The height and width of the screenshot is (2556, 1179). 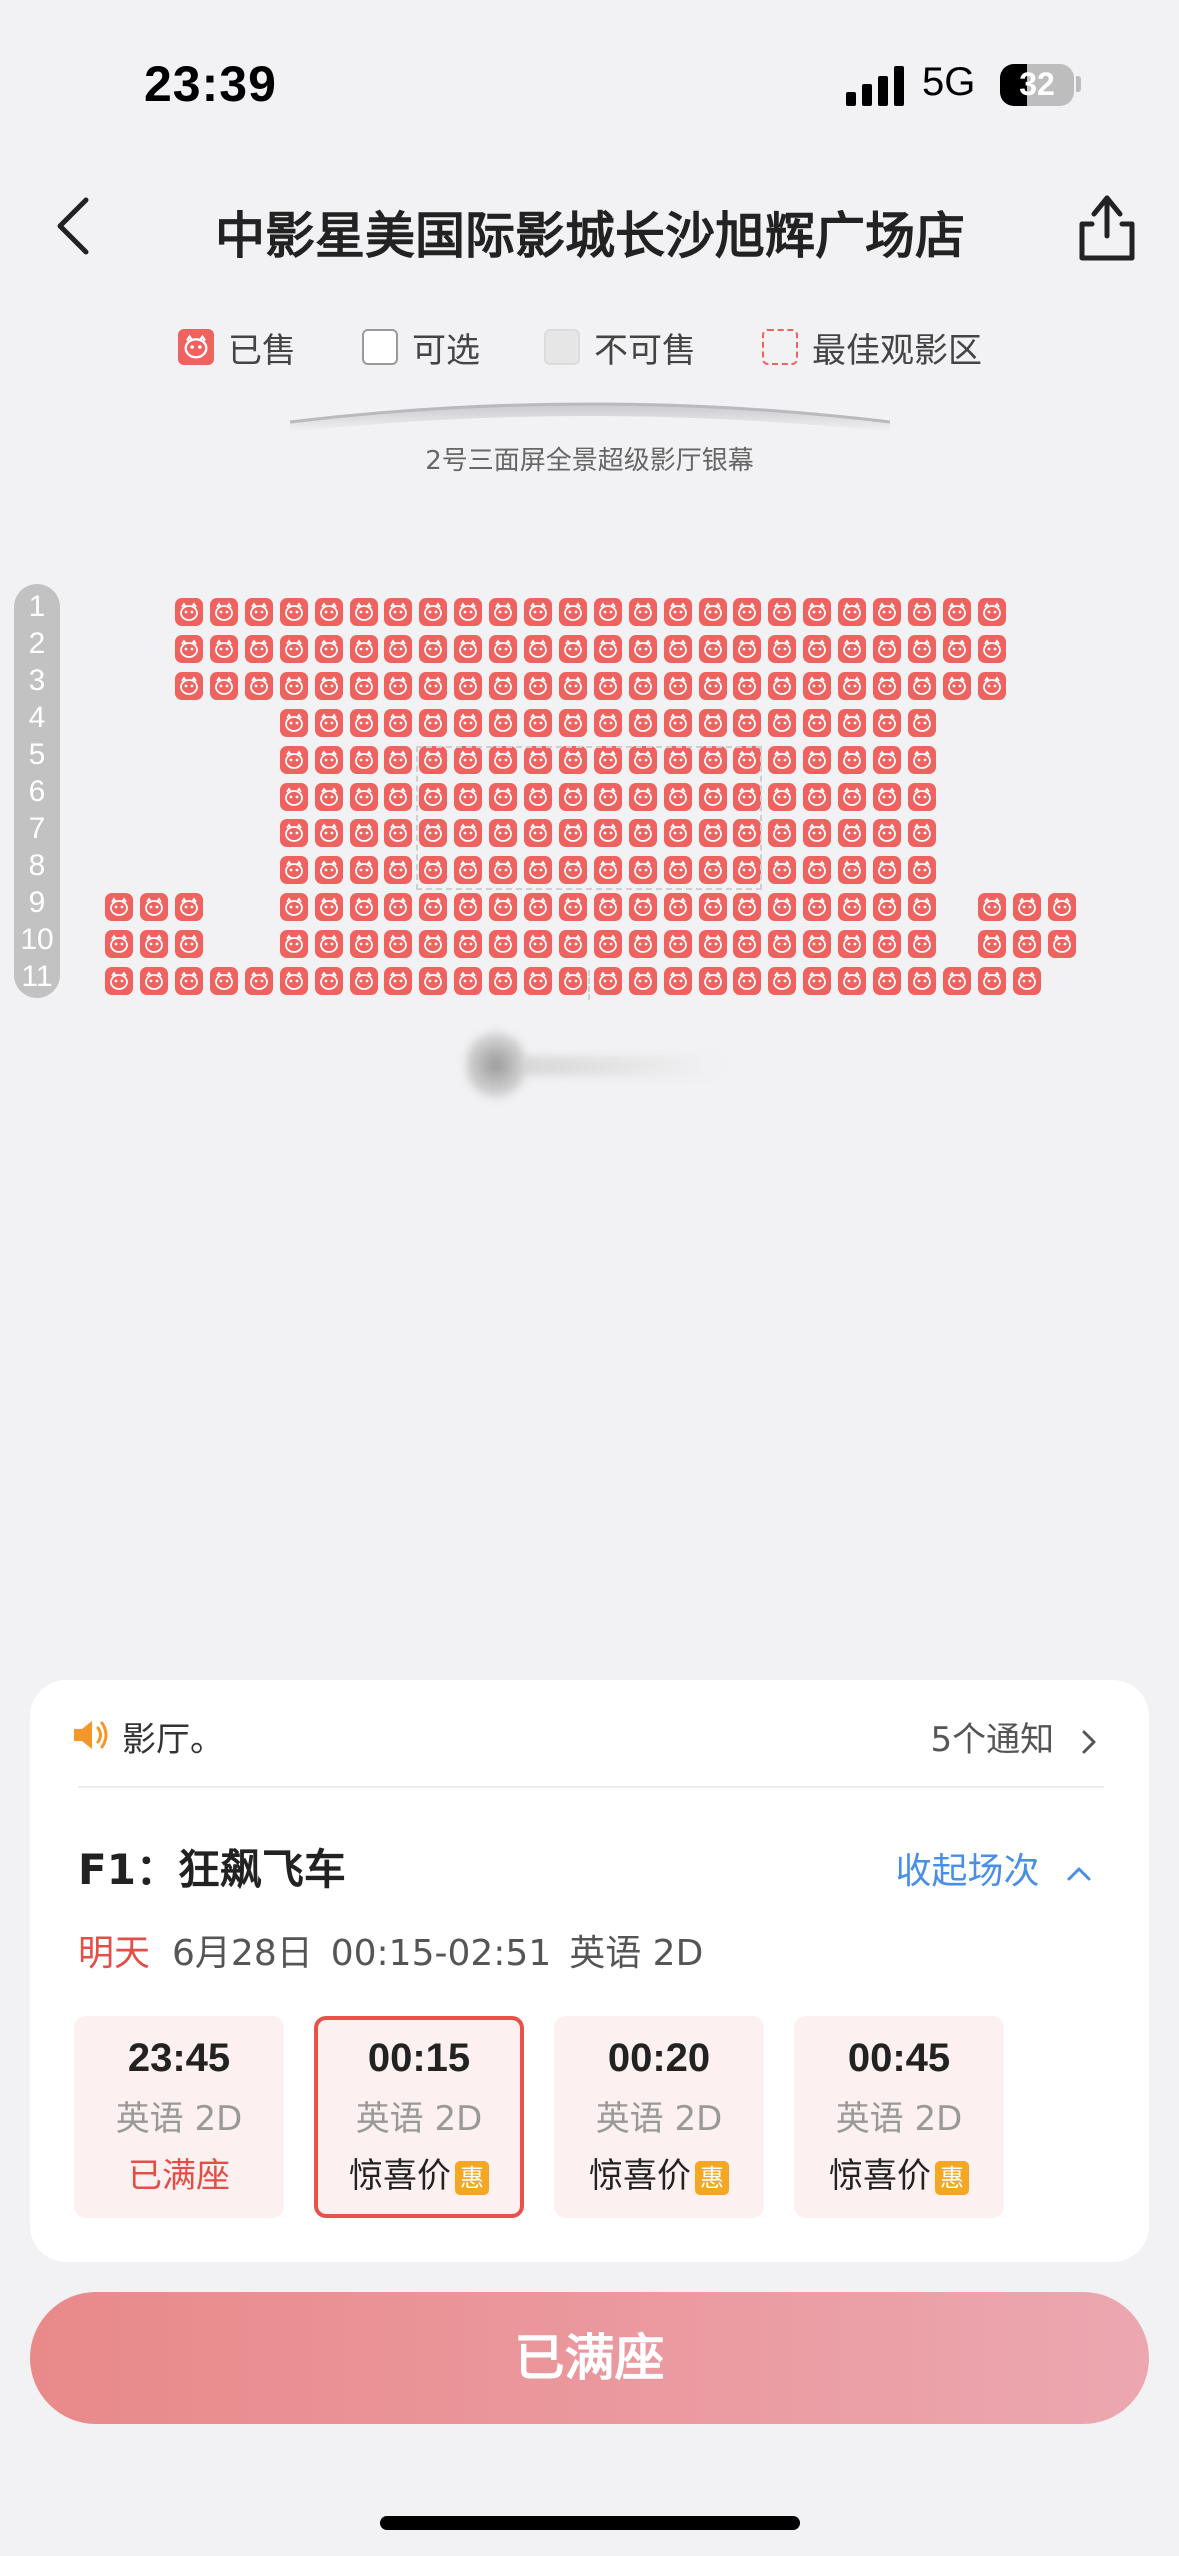 I want to click on collapse-sessions-button: 收起场次, so click(x=994, y=1868).